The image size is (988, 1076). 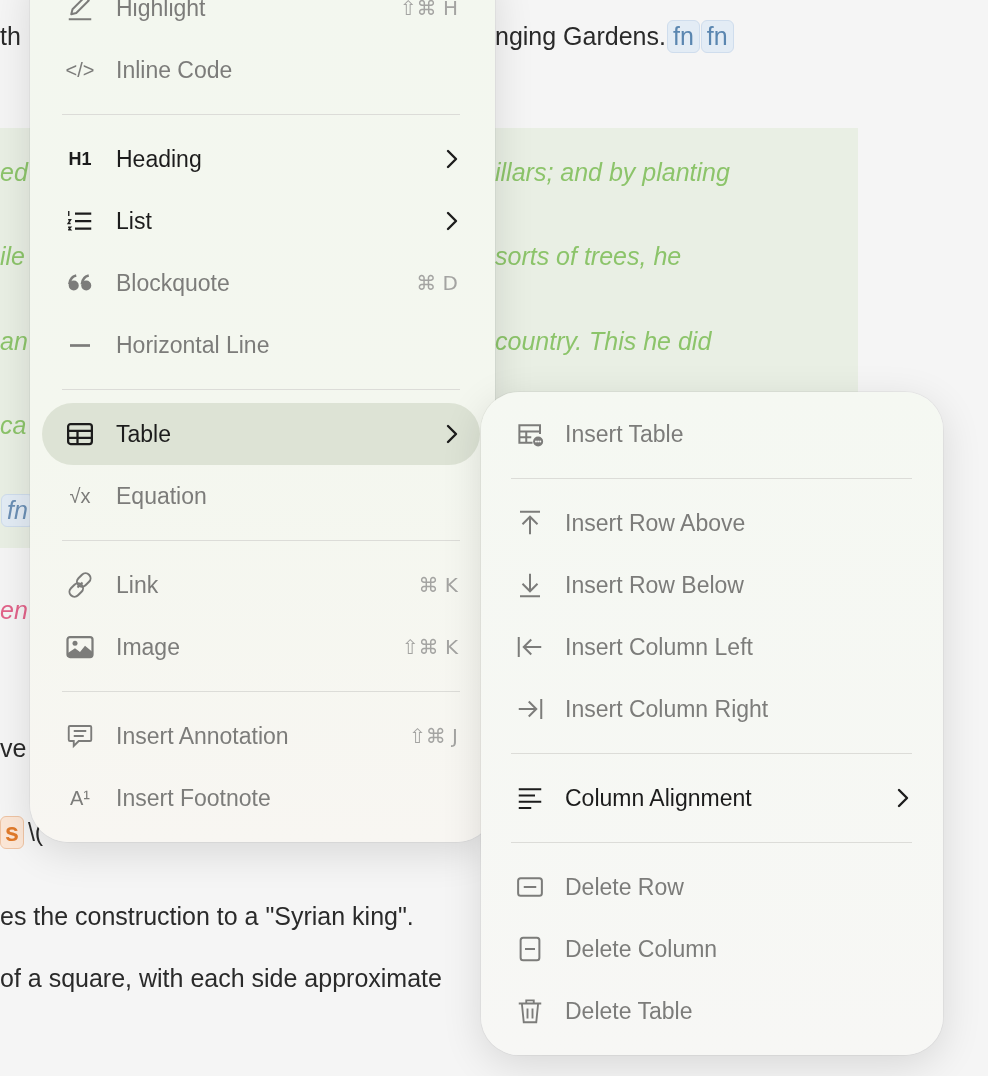 I want to click on quote-text: ca, so click(x=13, y=425).